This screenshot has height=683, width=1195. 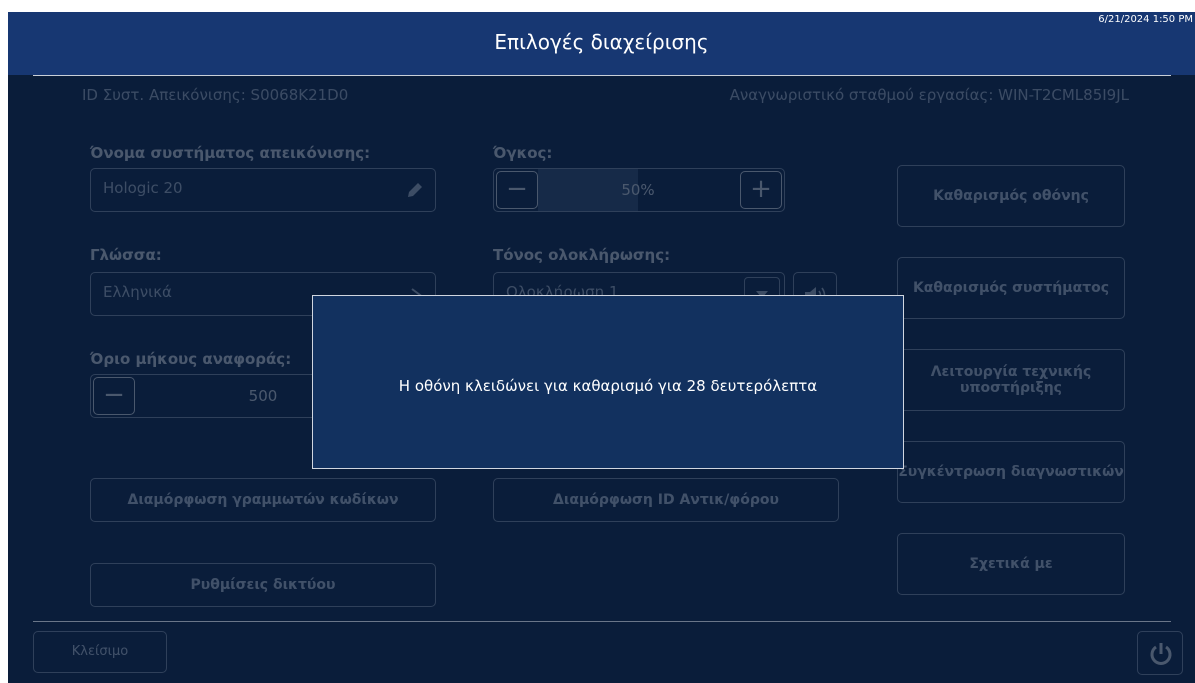 I want to click on pencil-icon, so click(x=415, y=190).